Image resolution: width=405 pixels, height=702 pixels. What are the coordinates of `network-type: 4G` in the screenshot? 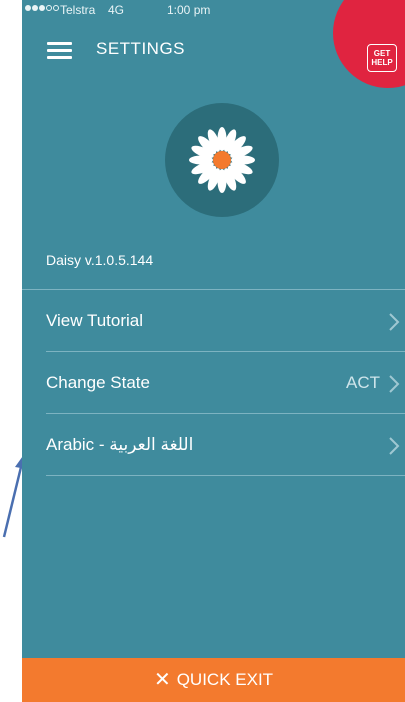 It's located at (116, 10).